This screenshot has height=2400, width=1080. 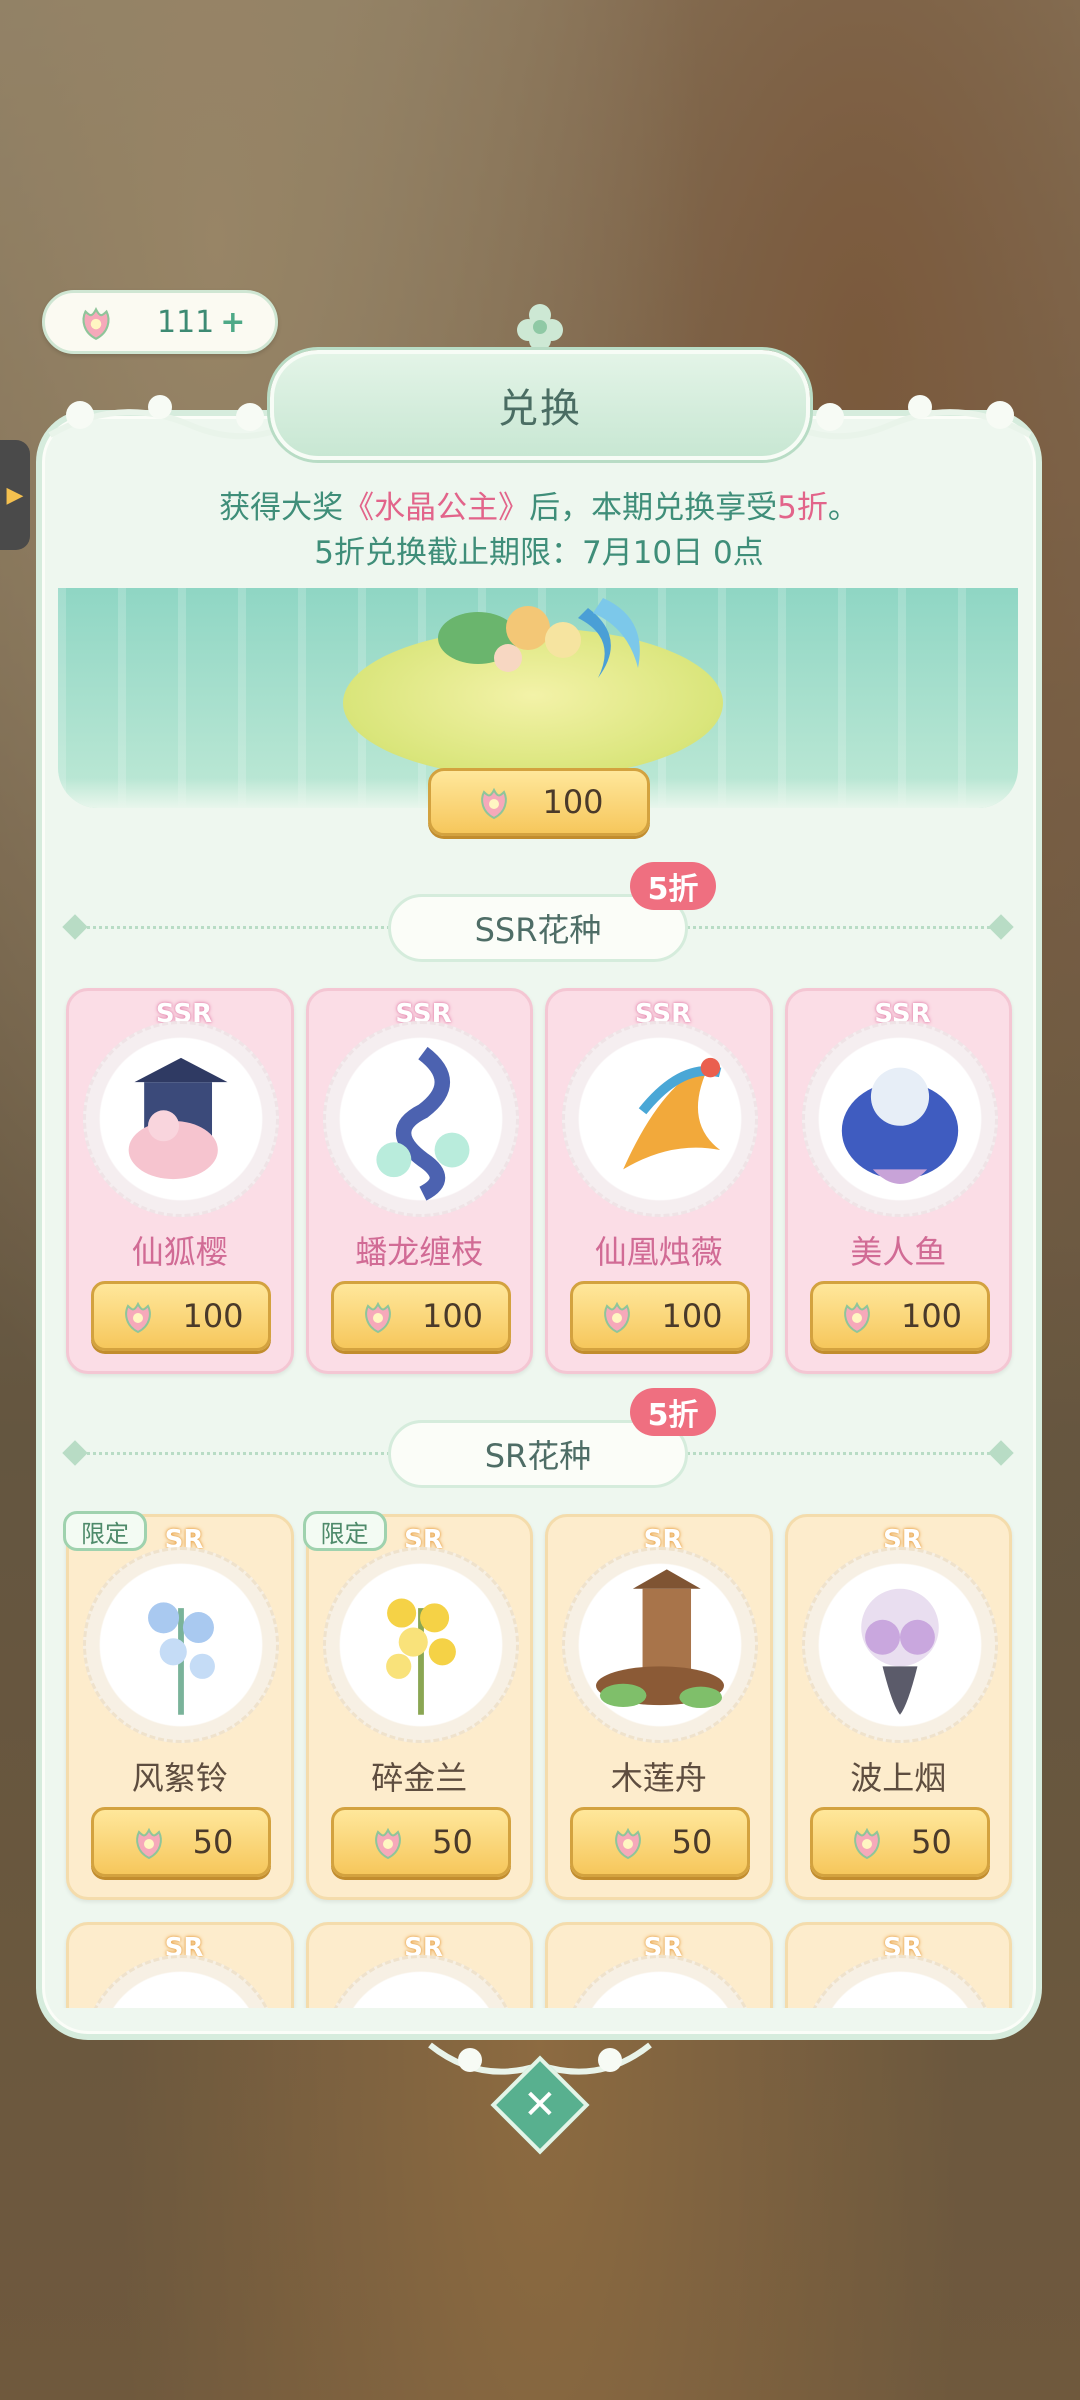 I want to click on item-card-mulianzhou: SR 木莲舟 50, so click(x=659, y=1707).